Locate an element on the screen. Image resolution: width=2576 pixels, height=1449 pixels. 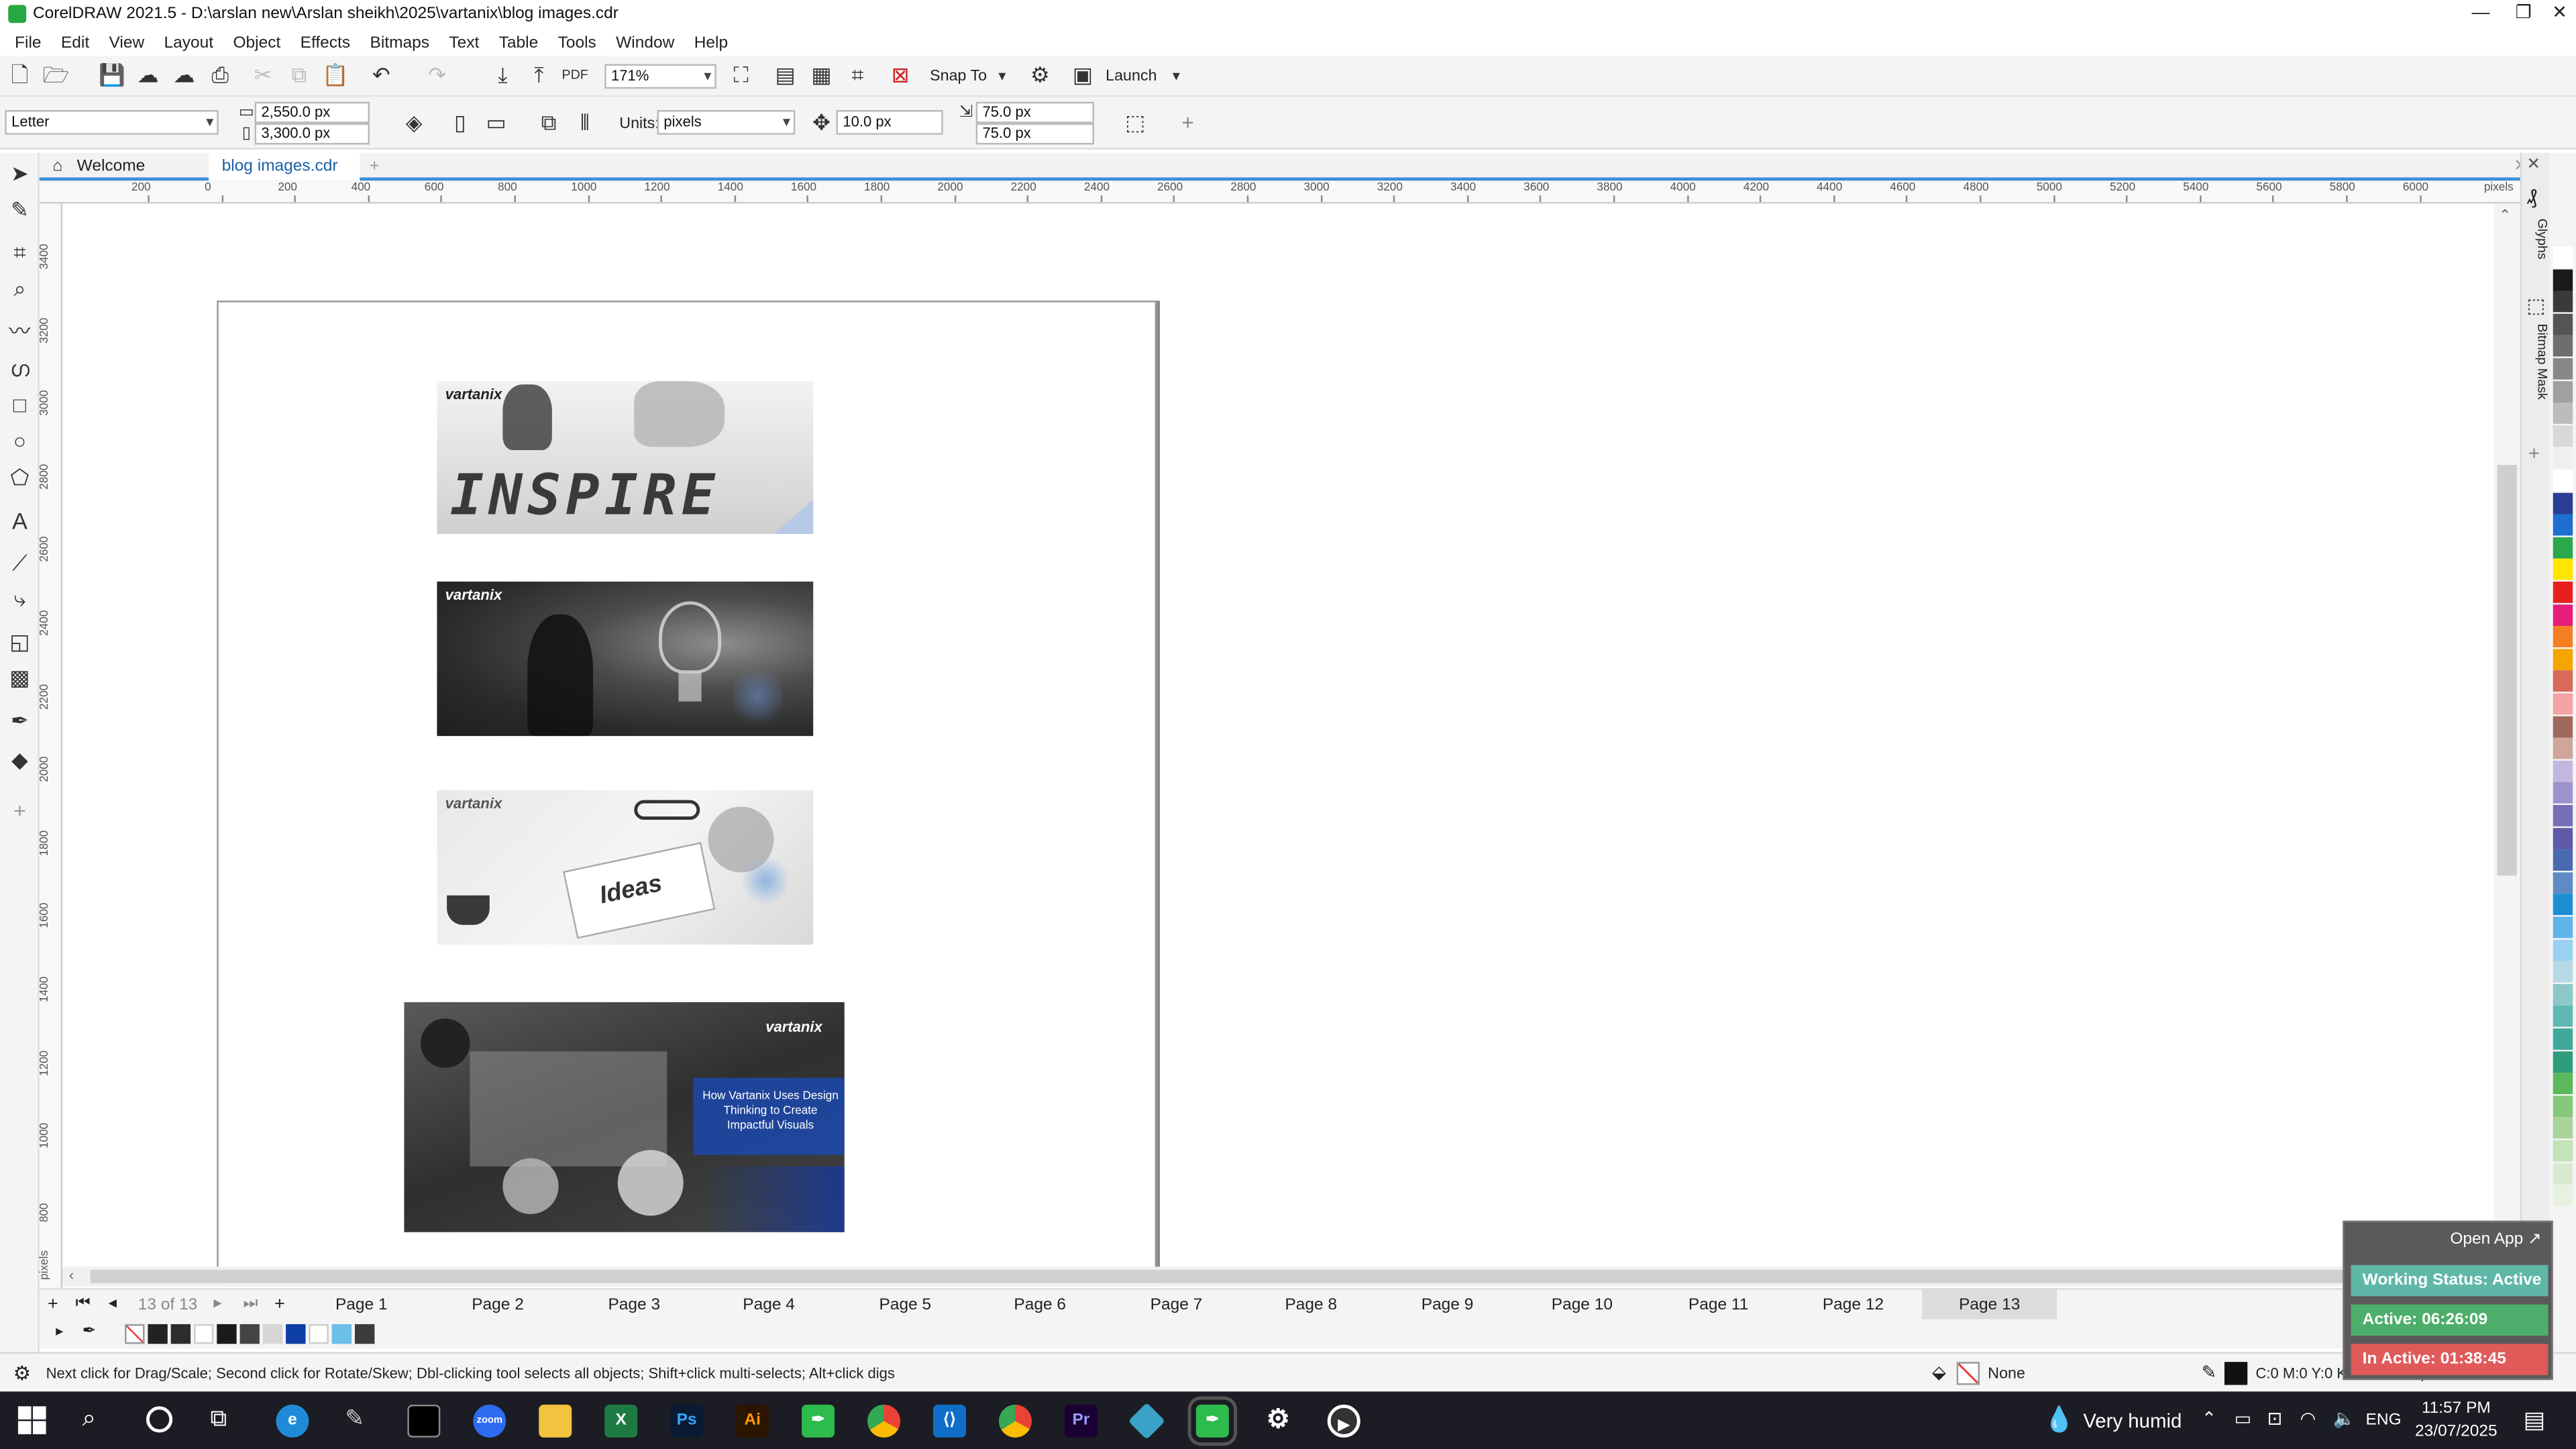
units-select: pixels is located at coordinates (726, 122).